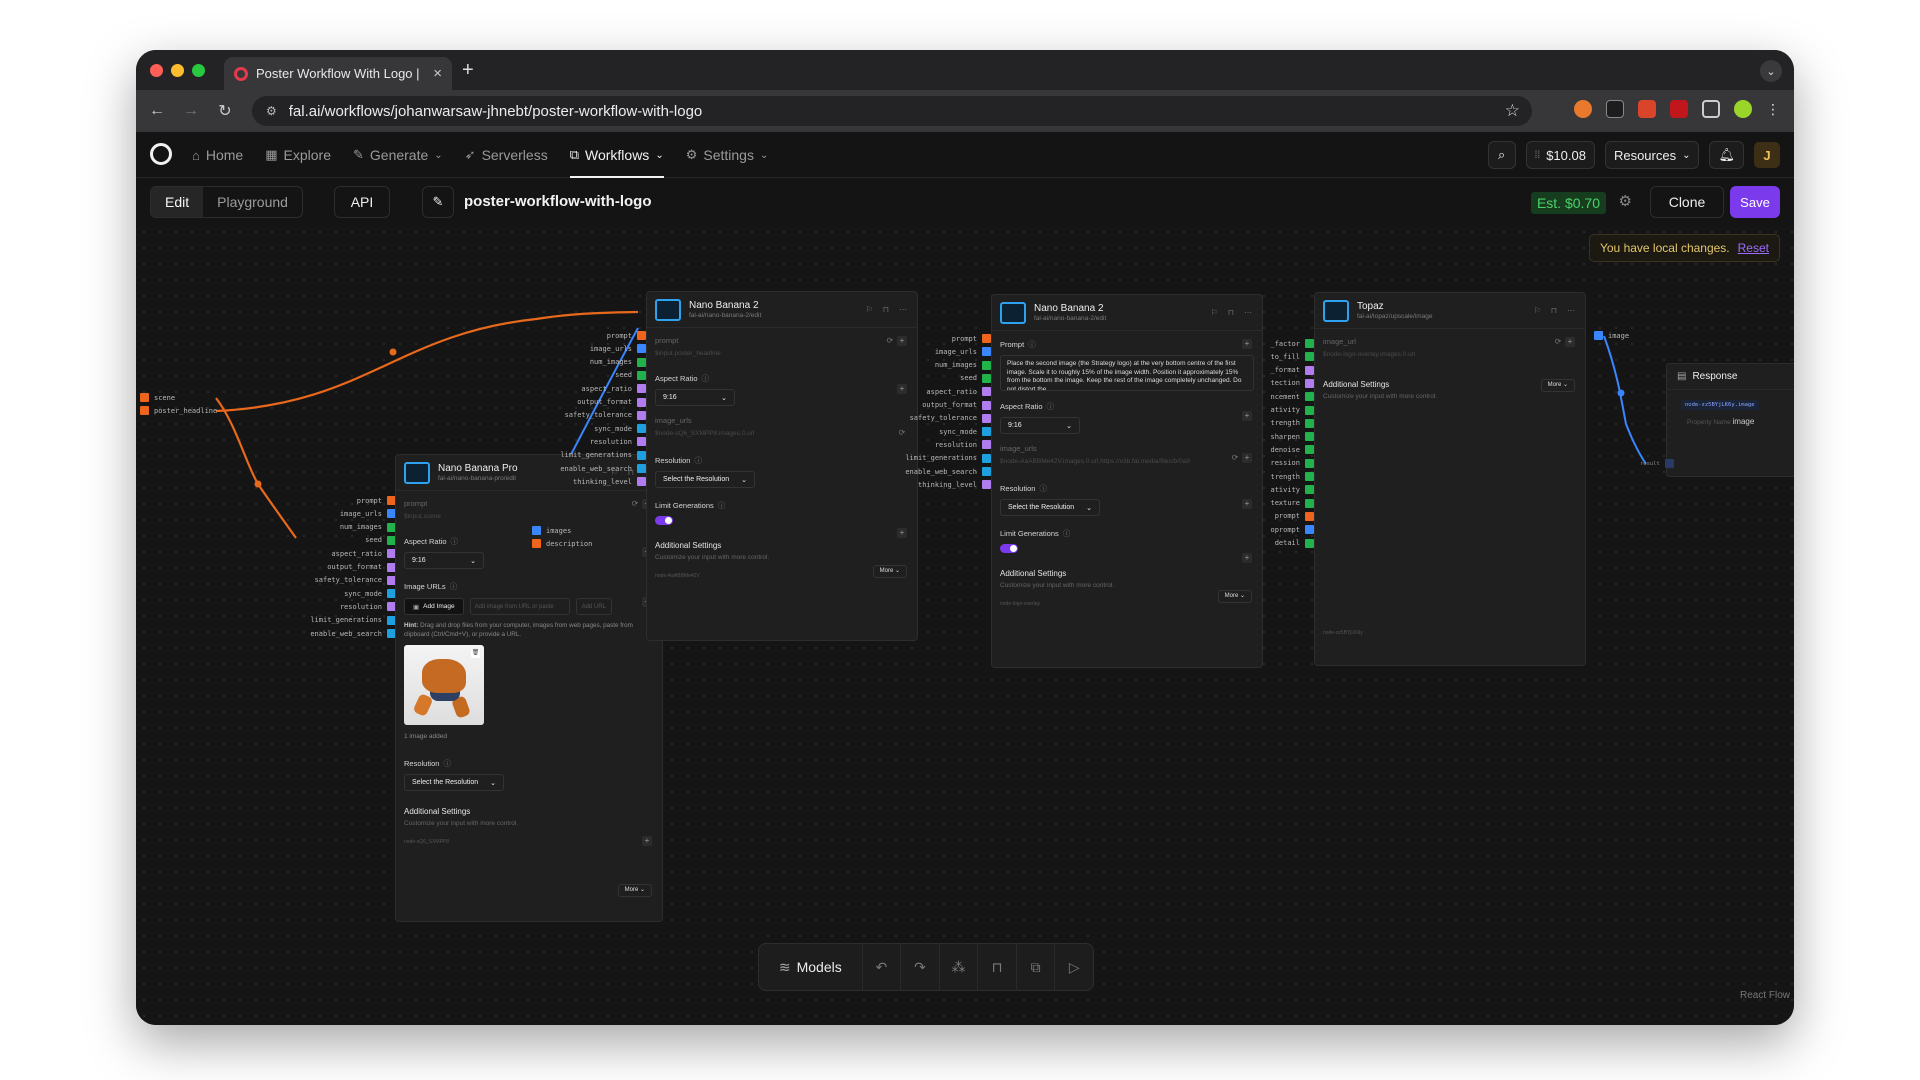 Image resolution: width=1920 pixels, height=1080 pixels. Describe the element at coordinates (177, 202) in the screenshot. I see `edit-tab: Edit` at that location.